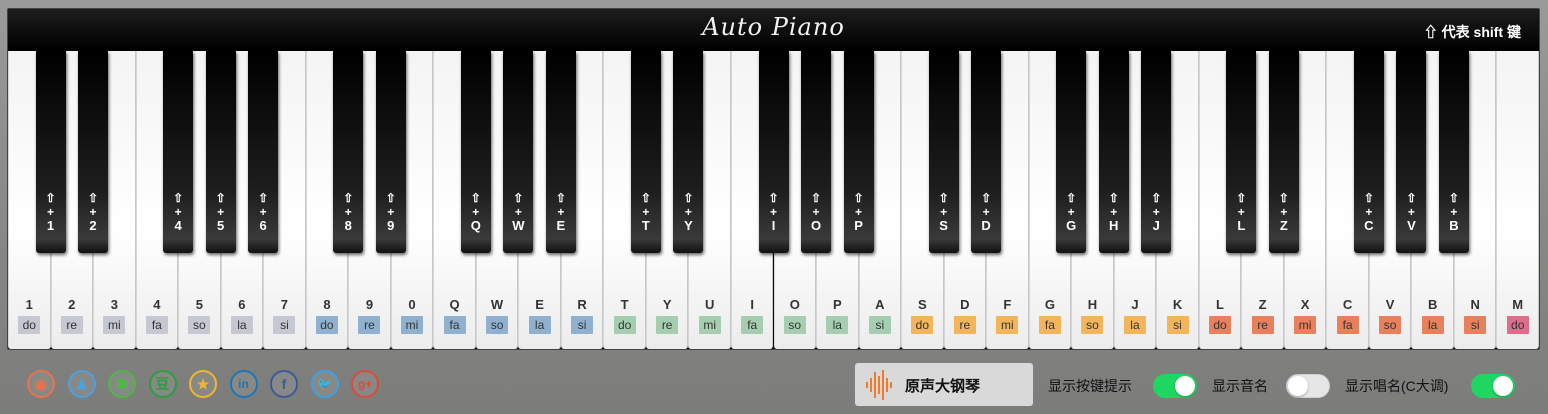  Describe the element at coordinates (475, 152) in the screenshot. I see `black-key: ⇧ + Q` at that location.